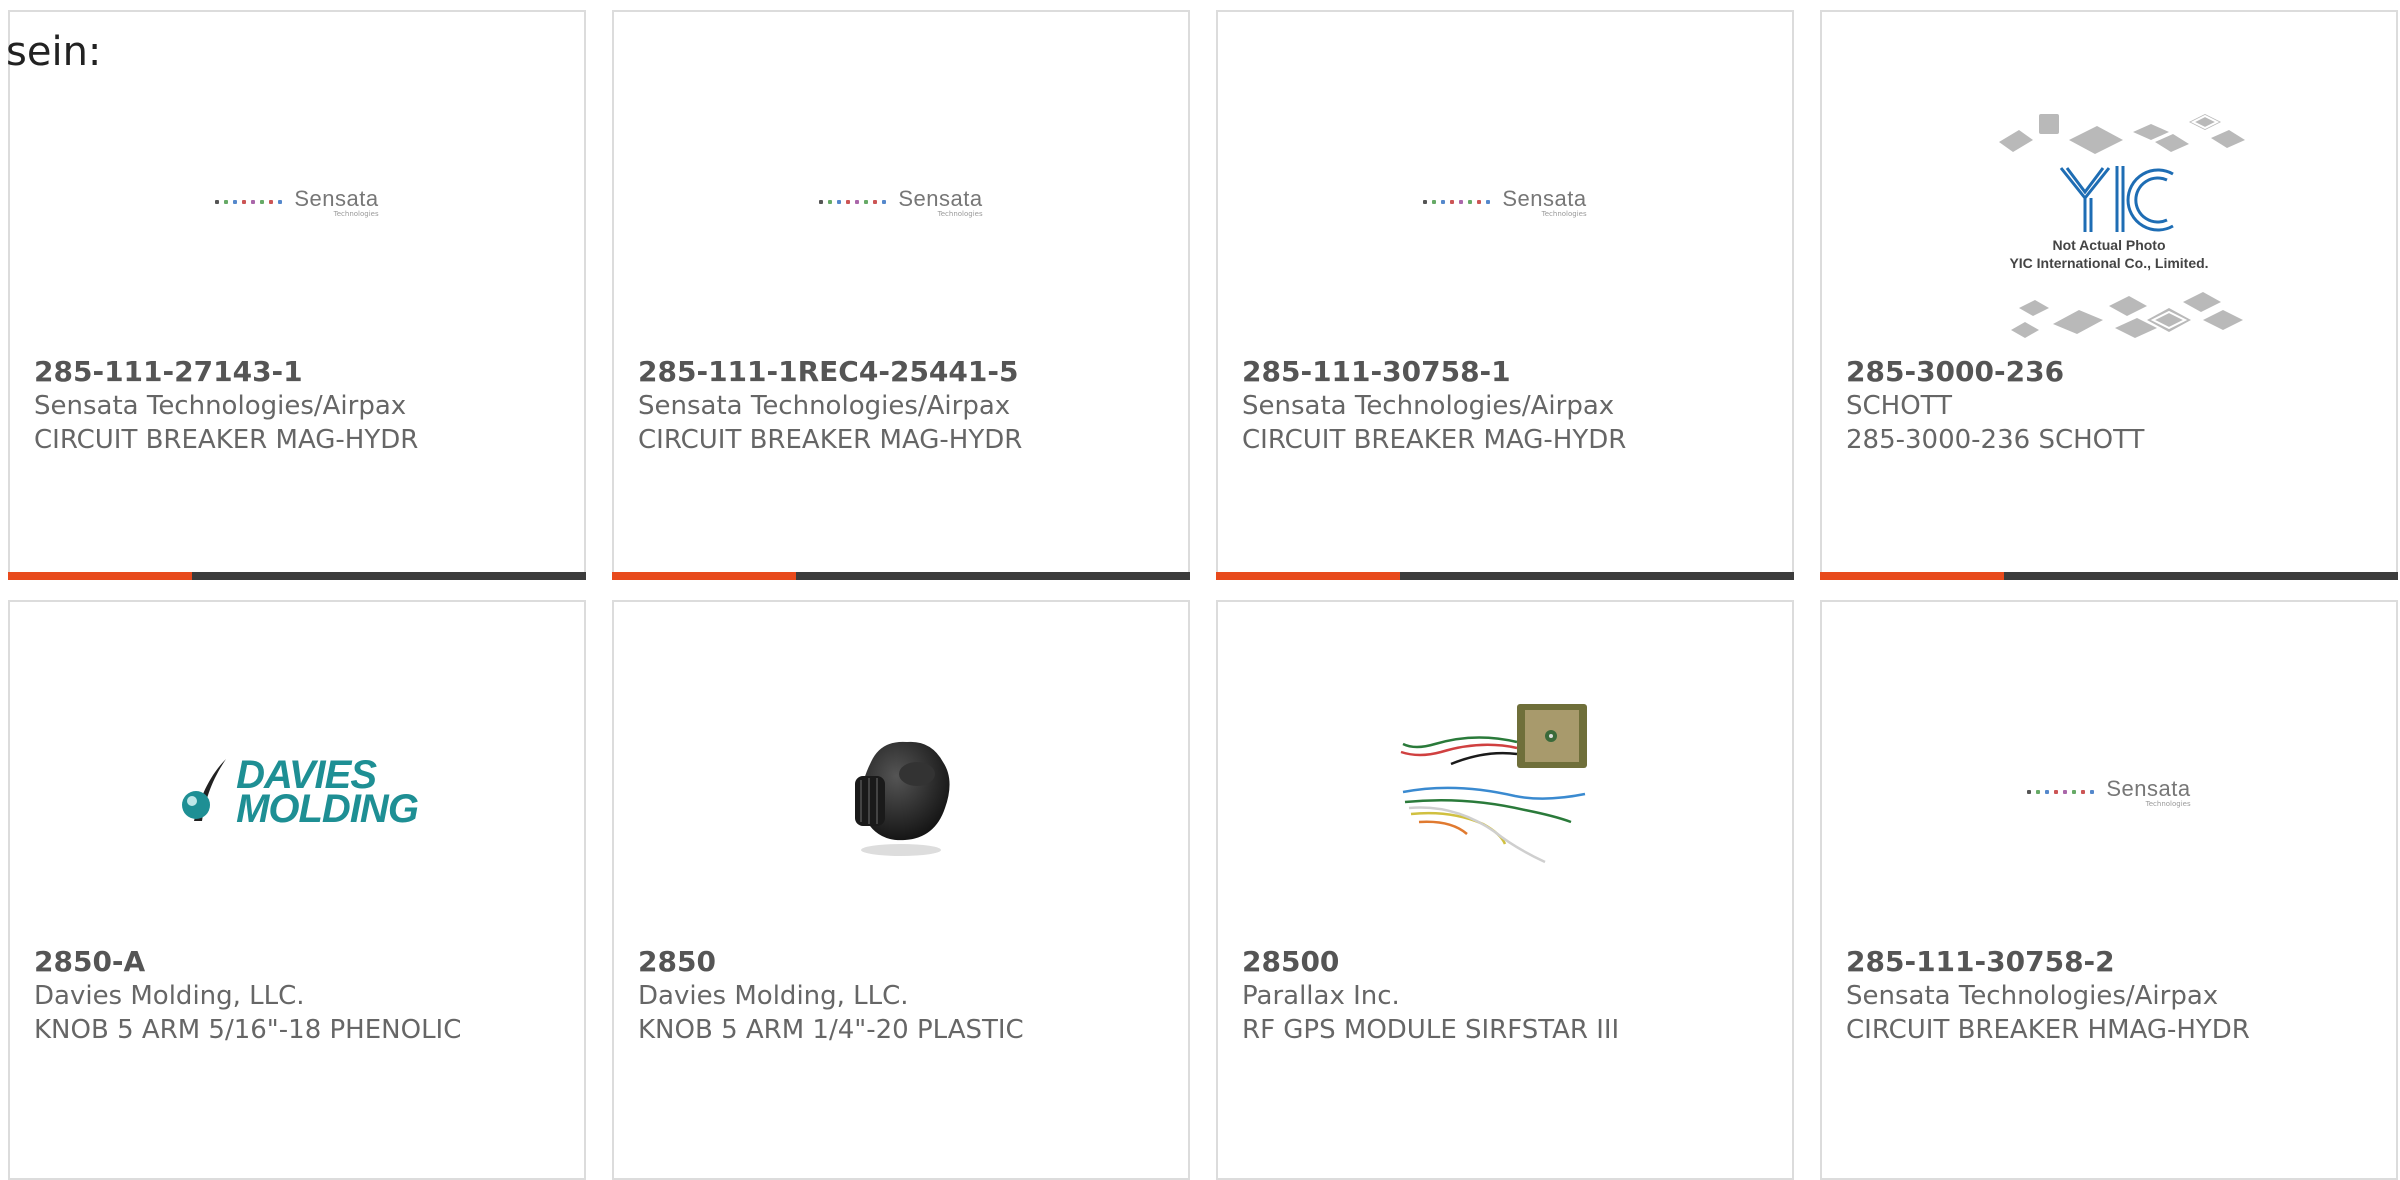 This screenshot has height=1180, width=2400. Describe the element at coordinates (902, 798) in the screenshot. I see `knob-photo` at that location.